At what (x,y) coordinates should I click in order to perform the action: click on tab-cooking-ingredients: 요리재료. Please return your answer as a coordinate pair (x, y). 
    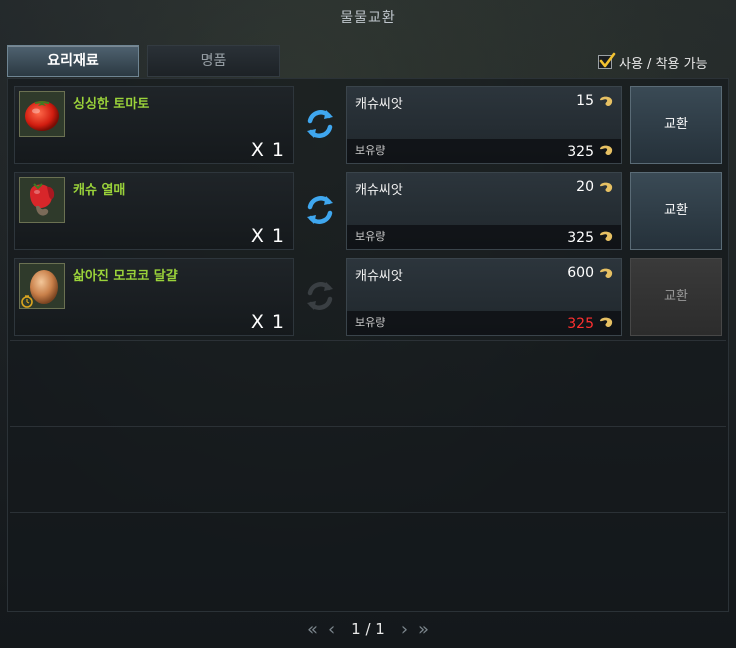
    Looking at the image, I should click on (73, 61).